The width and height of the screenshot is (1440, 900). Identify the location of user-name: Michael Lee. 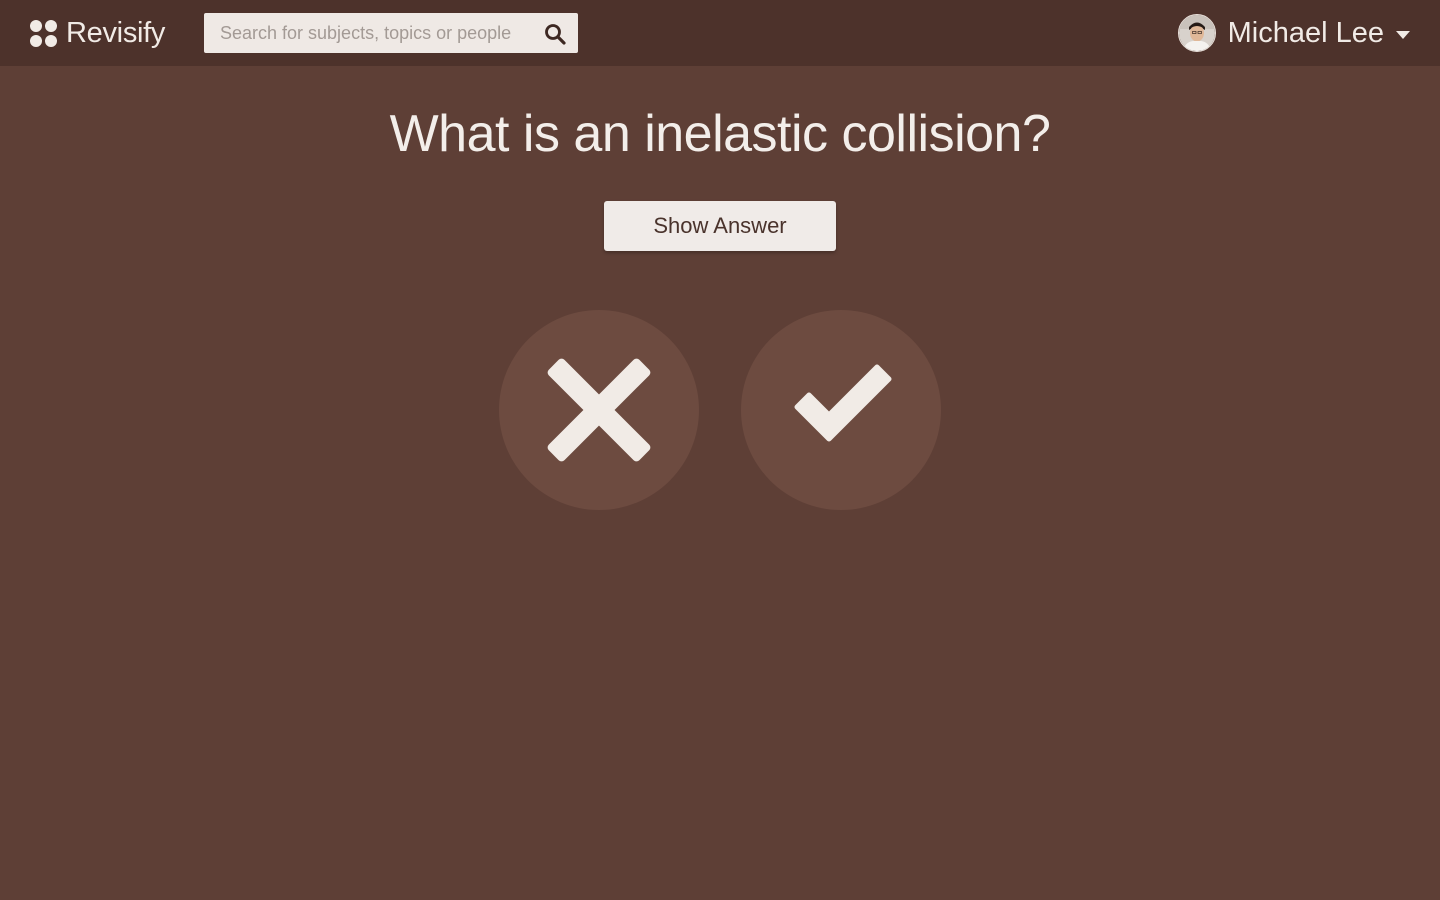
(1305, 32).